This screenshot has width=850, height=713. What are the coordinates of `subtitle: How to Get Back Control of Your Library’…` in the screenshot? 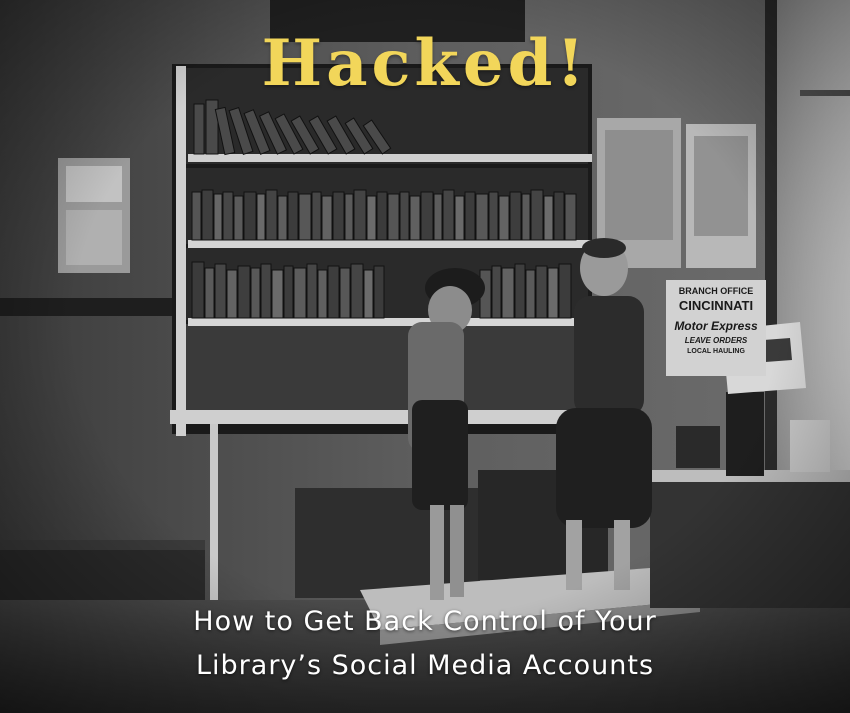 It's located at (425, 644).